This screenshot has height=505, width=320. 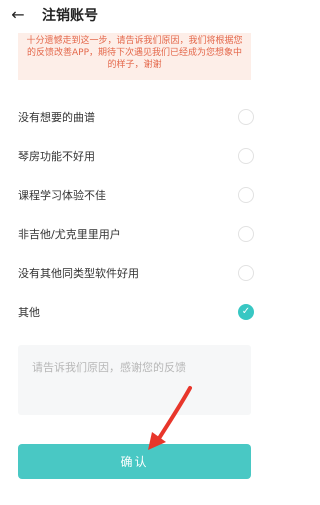 I want to click on arrow-left-icon: ←, so click(x=18, y=14).